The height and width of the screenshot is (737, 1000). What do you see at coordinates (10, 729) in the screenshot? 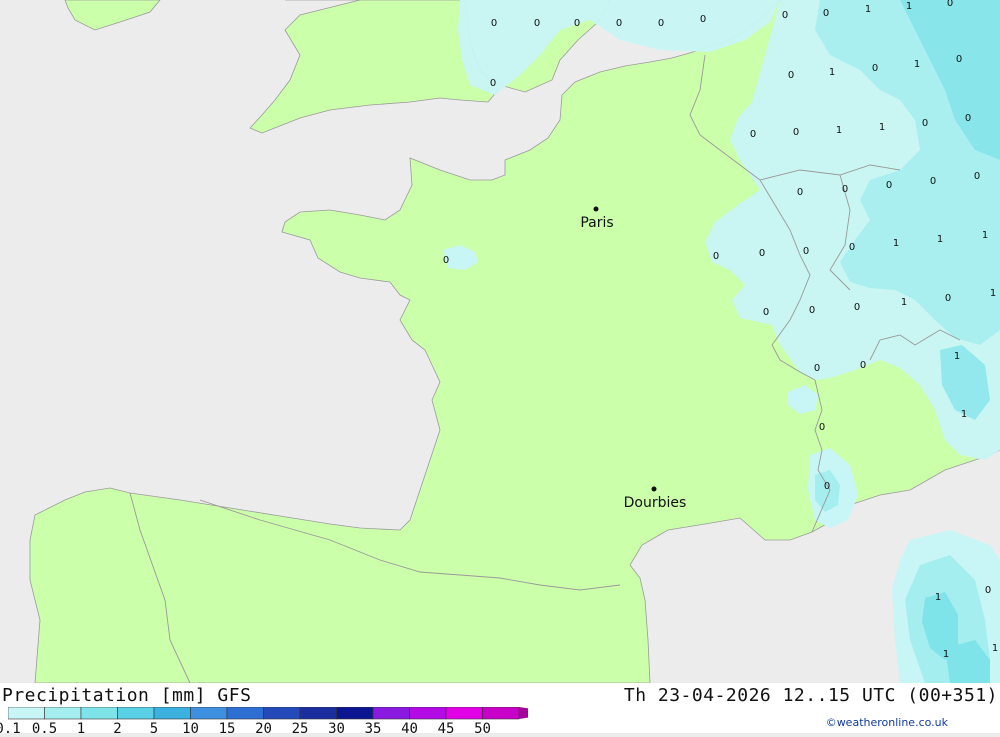
I see `color-scale-tick: 0.1` at bounding box center [10, 729].